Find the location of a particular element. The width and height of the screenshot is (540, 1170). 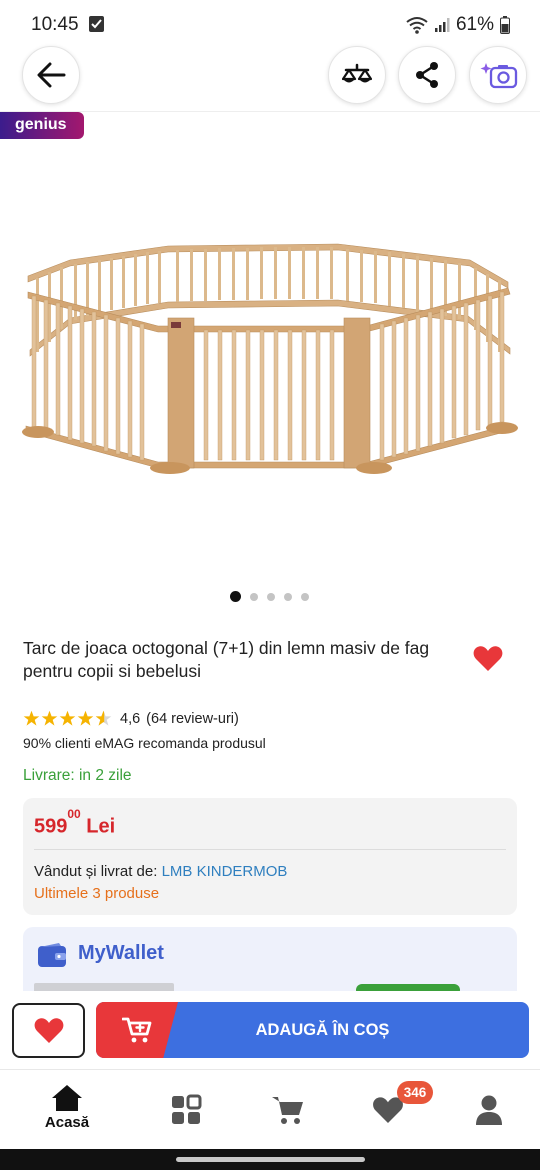

add-to-cart-button: ADAUGĂ ÎN COȘ is located at coordinates (312, 1030).